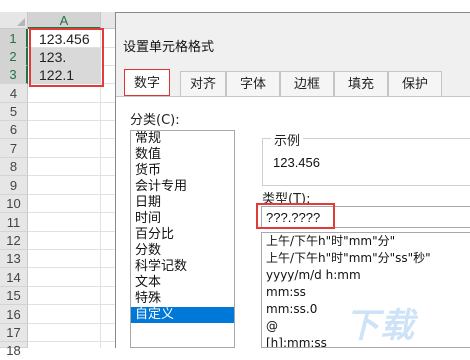 The height and width of the screenshot is (360, 470). Describe the element at coordinates (14, 20) in the screenshot. I see `select-all-corner` at that location.